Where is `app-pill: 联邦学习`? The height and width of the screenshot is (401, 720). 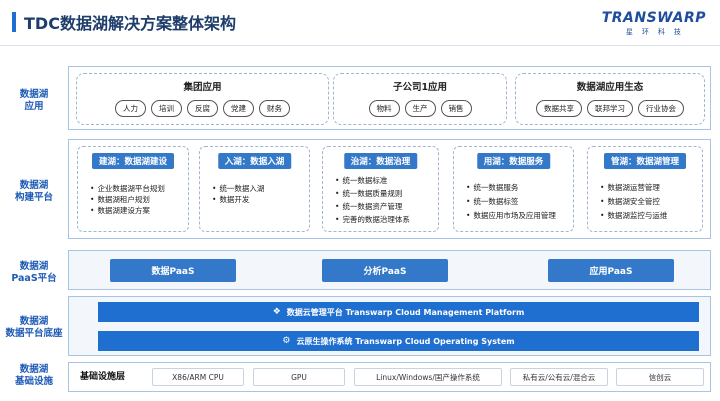
app-pill: 联邦学习 is located at coordinates (610, 108).